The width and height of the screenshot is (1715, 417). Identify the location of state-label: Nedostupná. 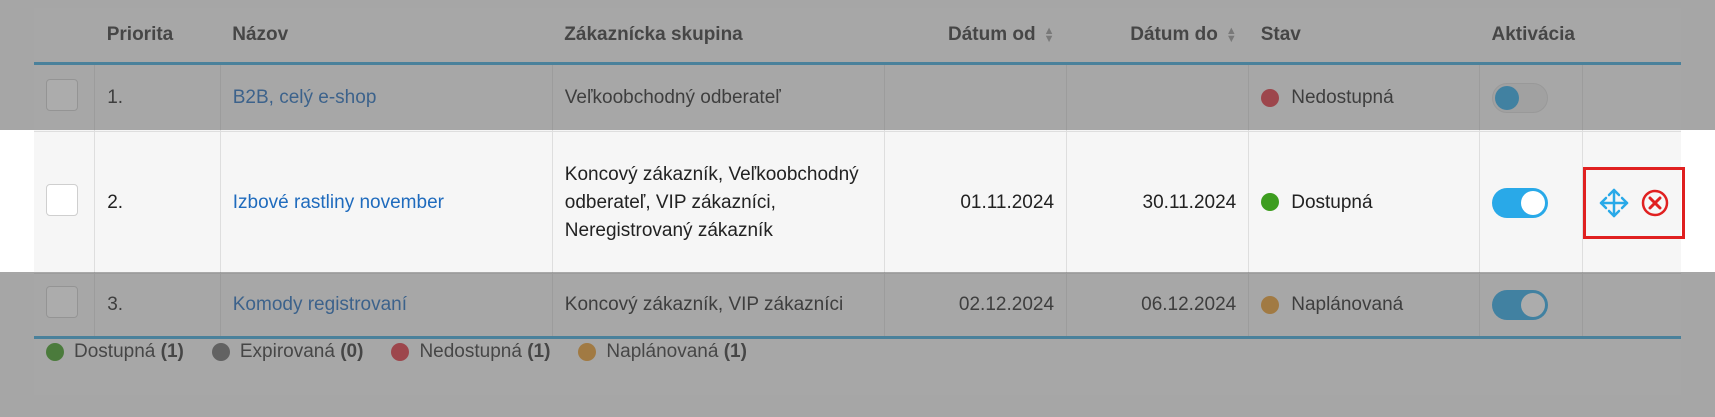
(1342, 97).